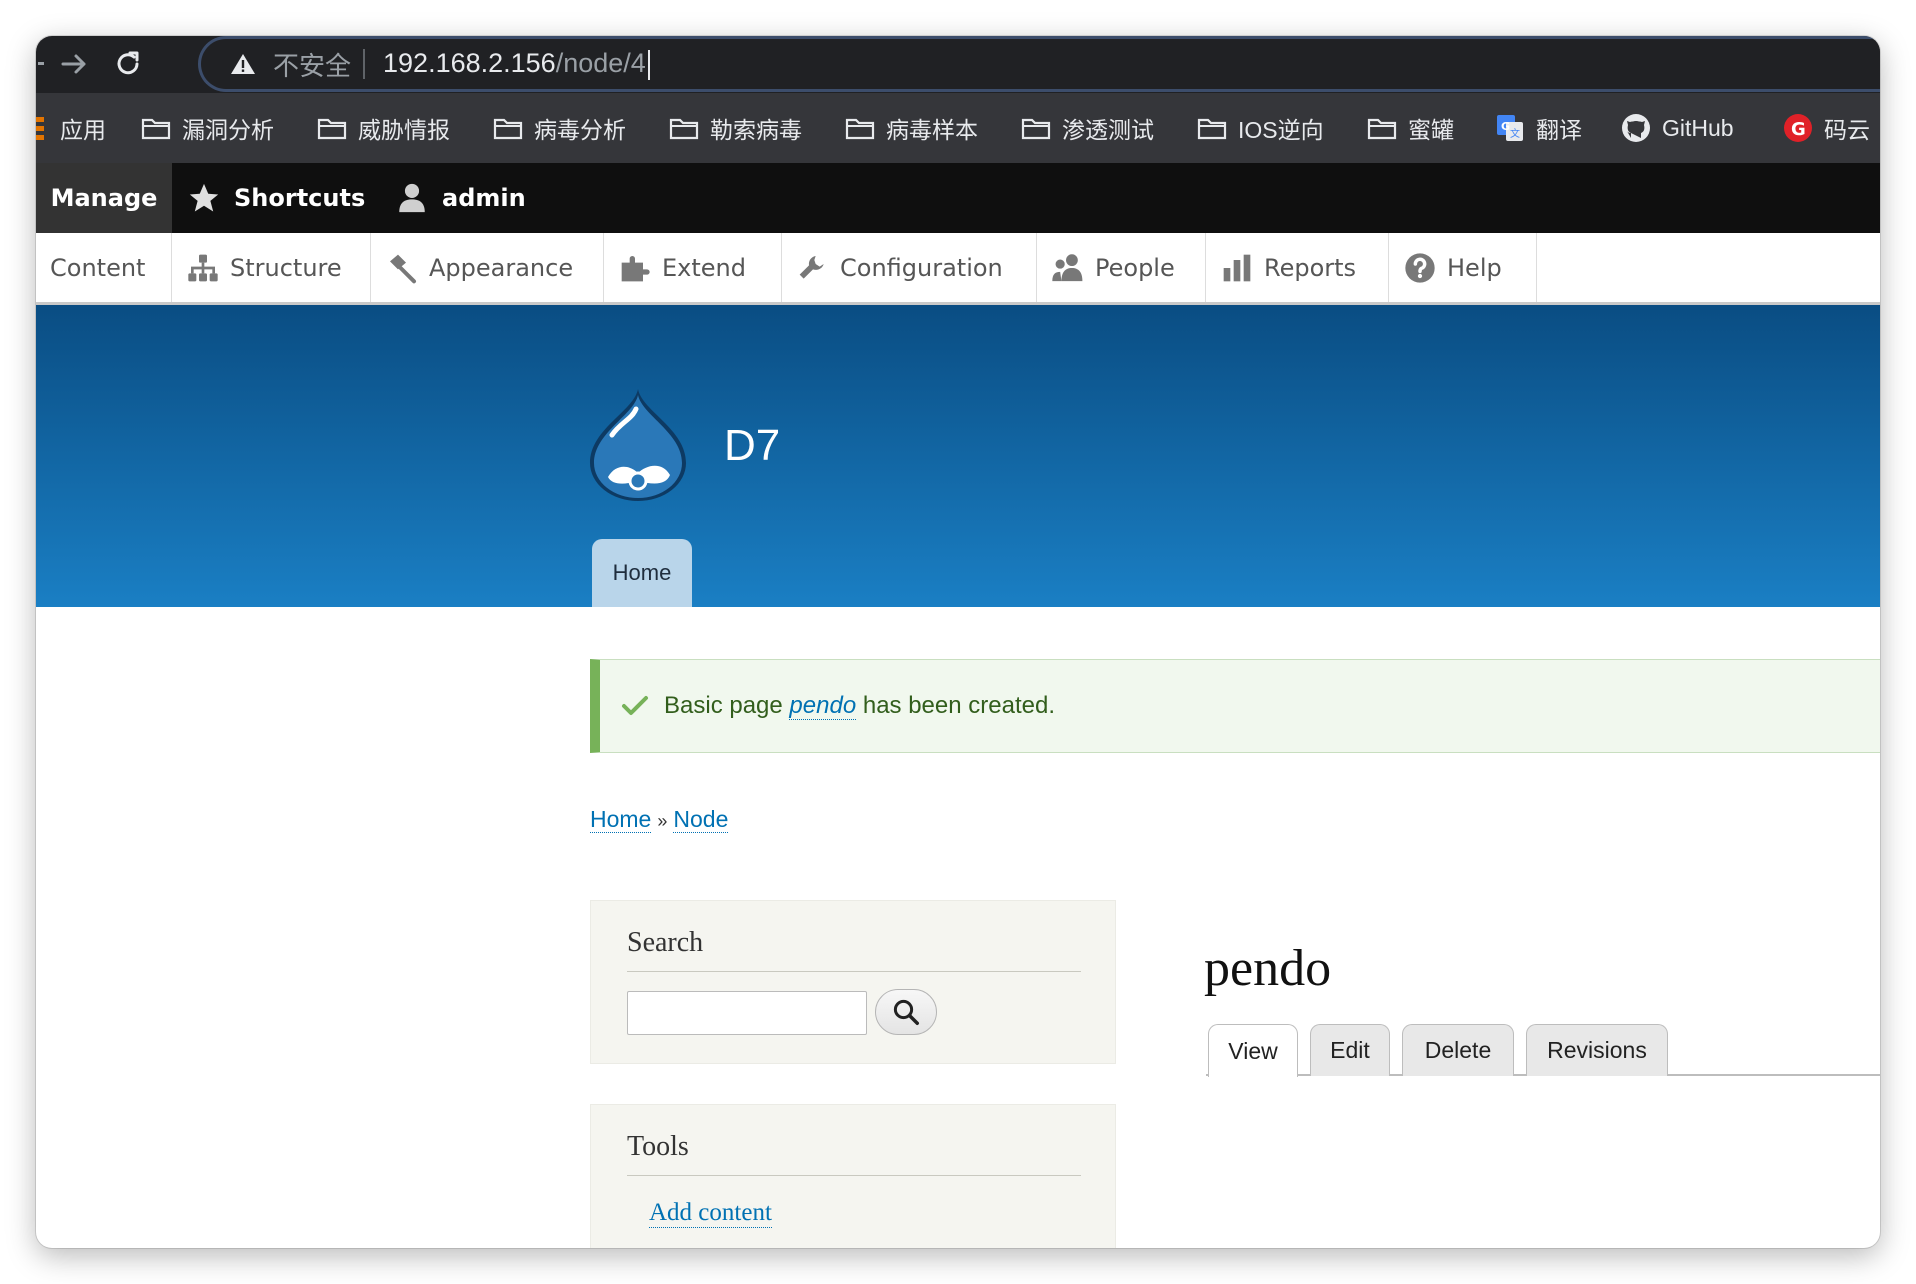  Describe the element at coordinates (204, 198) in the screenshot. I see `star-icon` at that location.